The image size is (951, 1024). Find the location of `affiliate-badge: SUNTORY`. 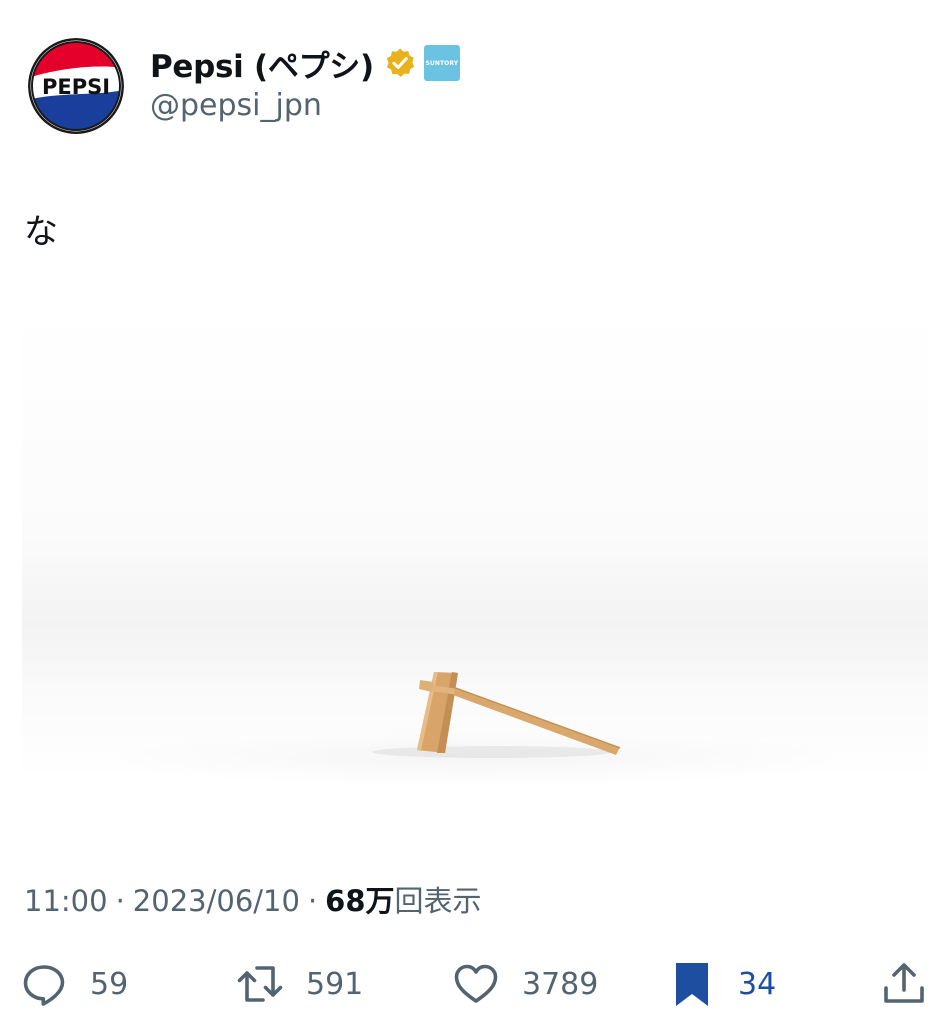

affiliate-badge: SUNTORY is located at coordinates (441, 63).